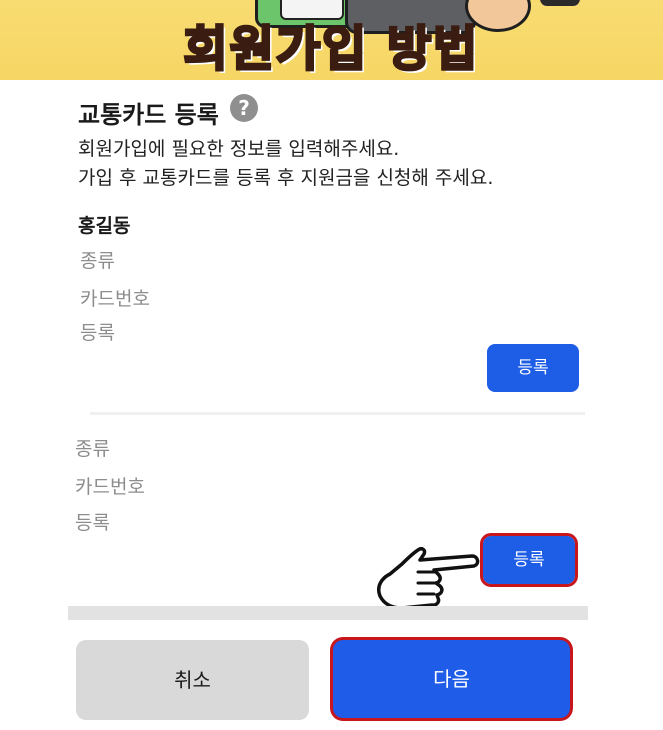 The height and width of the screenshot is (730, 663). I want to click on section-separator, so click(328, 613).